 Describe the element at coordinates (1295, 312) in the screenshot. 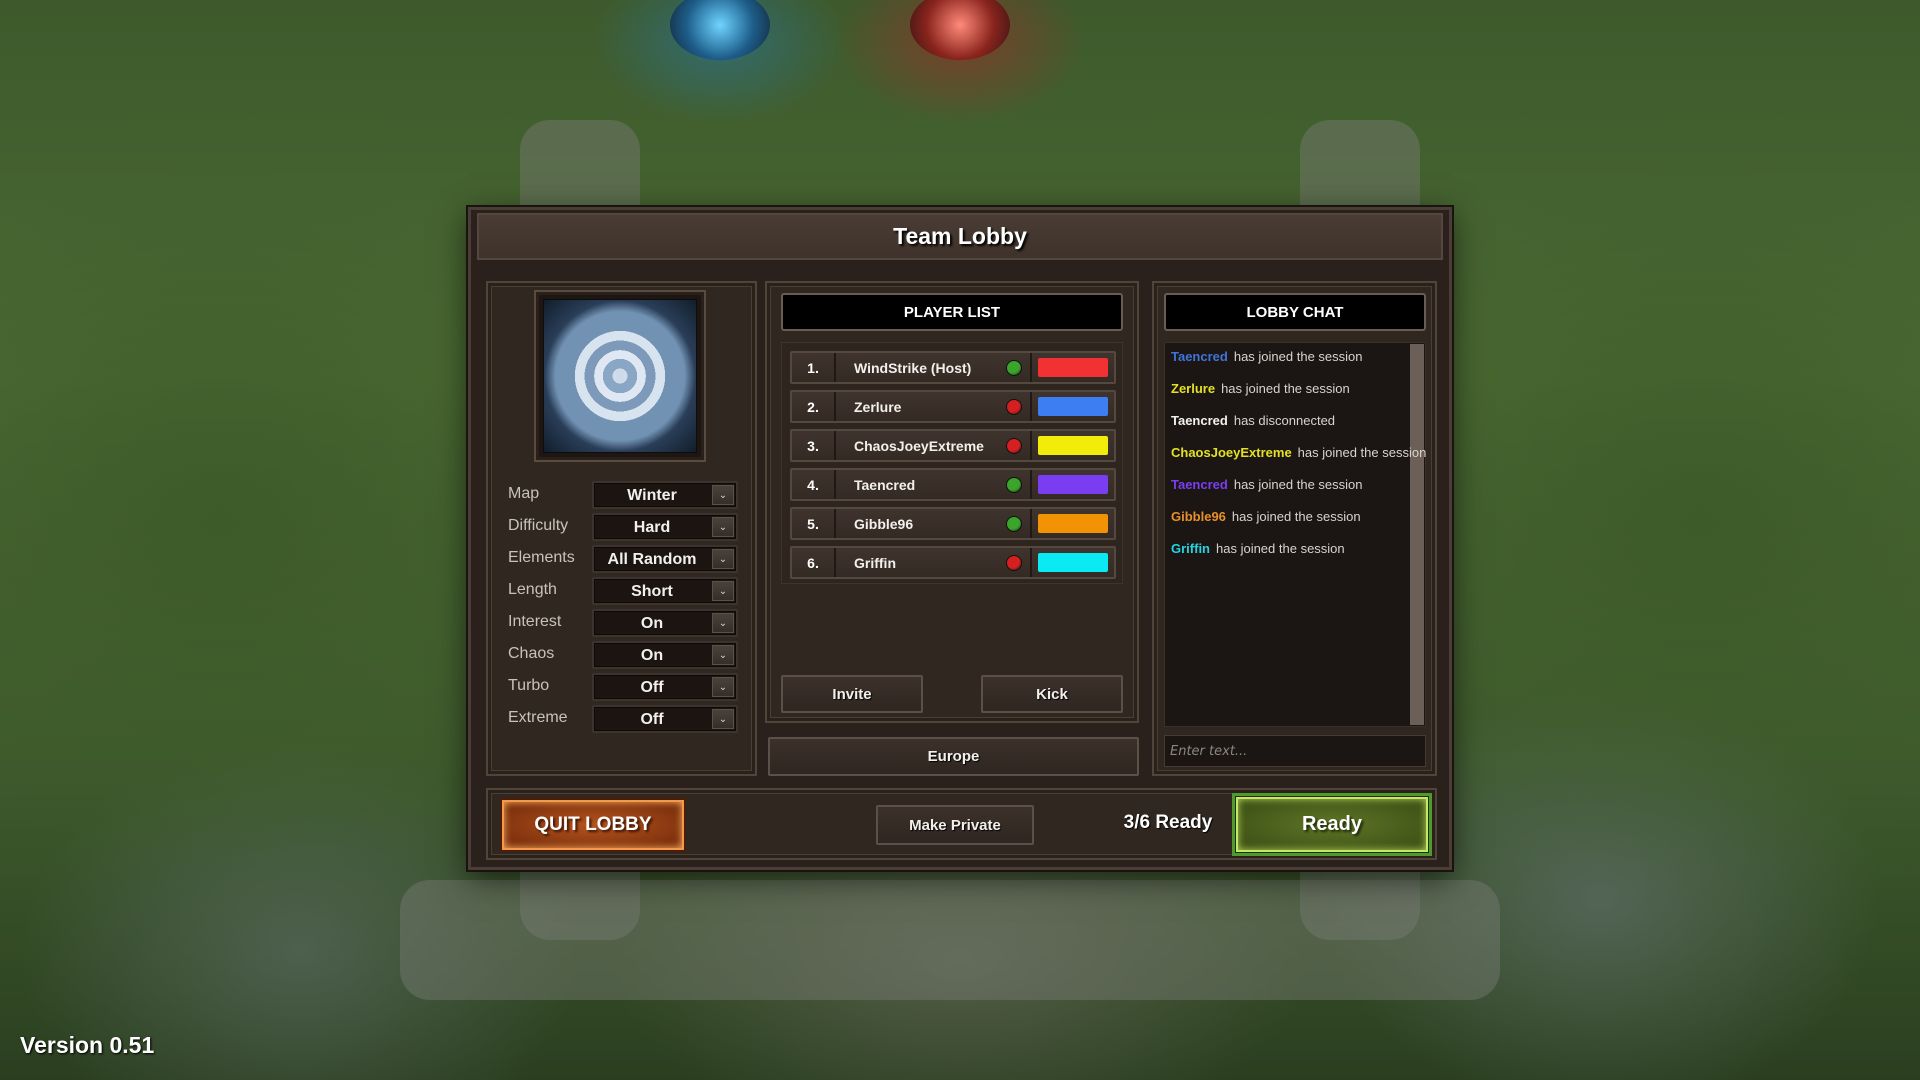

I see `lobby-chat-header: LOBBY CHAT` at that location.